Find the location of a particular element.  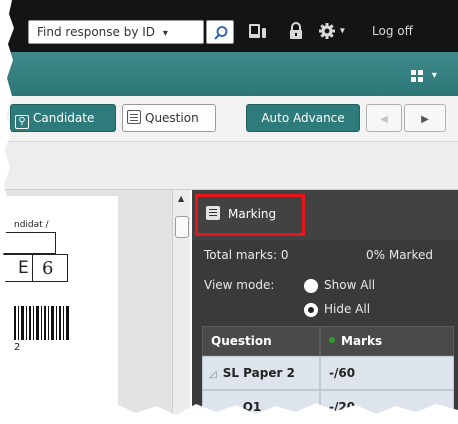

question-button: Question is located at coordinates (169, 118).